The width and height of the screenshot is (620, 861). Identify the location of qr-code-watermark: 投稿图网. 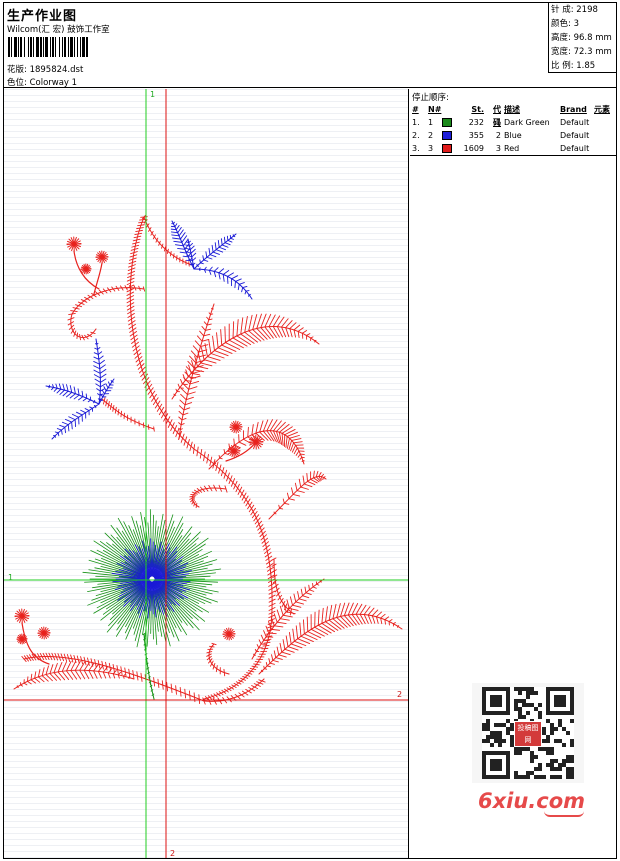
(528, 733).